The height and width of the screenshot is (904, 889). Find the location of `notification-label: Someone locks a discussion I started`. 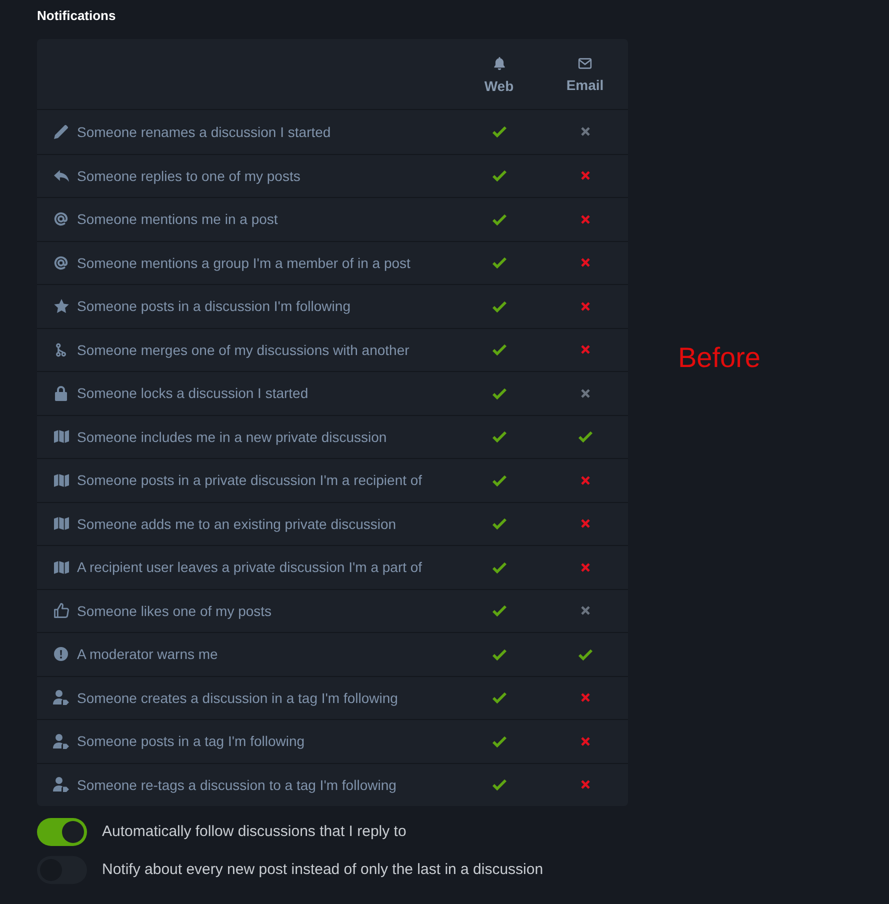

notification-label: Someone locks a discussion I started is located at coordinates (192, 393).